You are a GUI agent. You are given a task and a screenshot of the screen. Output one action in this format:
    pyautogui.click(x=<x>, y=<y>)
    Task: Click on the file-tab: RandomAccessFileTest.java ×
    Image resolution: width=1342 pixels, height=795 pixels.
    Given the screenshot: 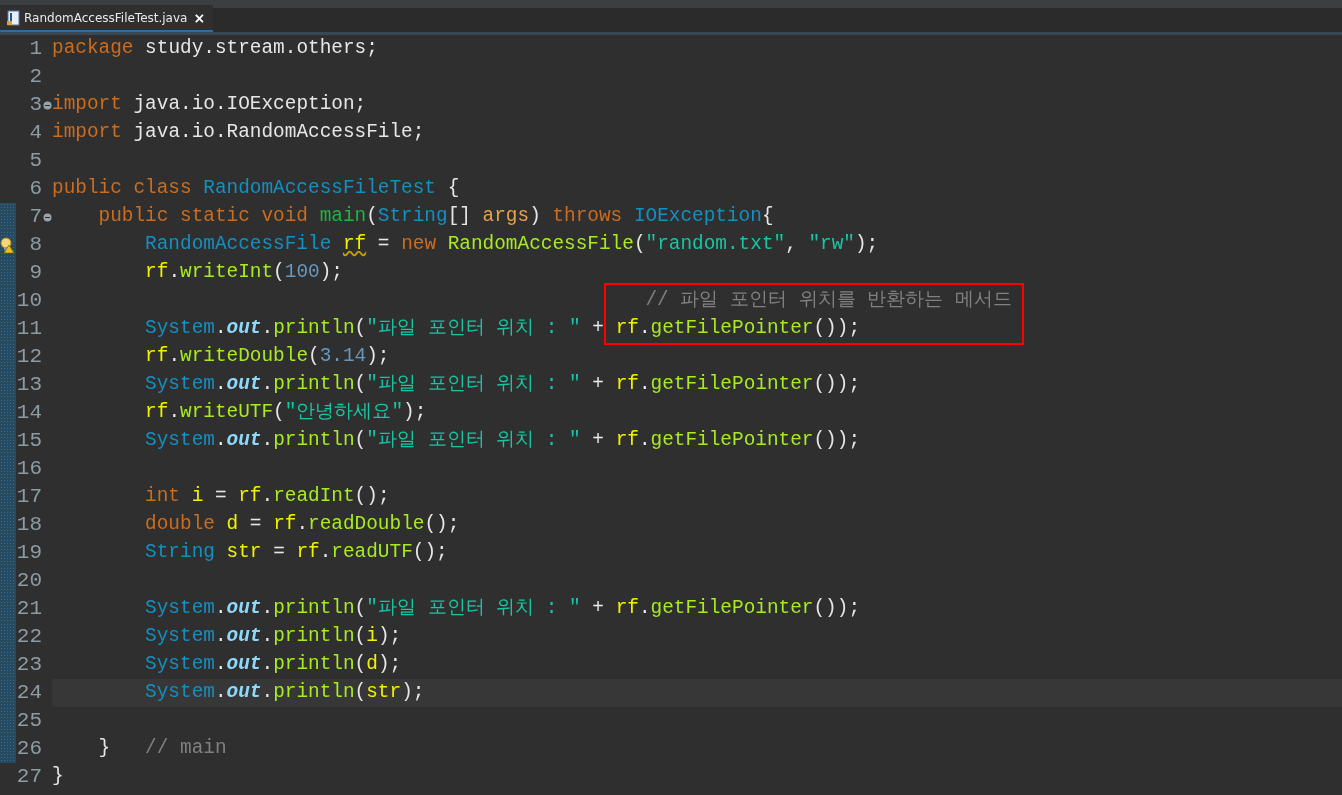 What is the action you would take?
    pyautogui.click(x=107, y=18)
    